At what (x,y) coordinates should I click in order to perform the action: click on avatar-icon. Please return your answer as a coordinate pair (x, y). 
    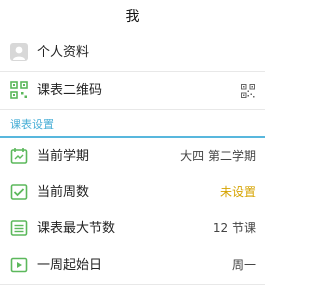
    Looking at the image, I should click on (19, 52).